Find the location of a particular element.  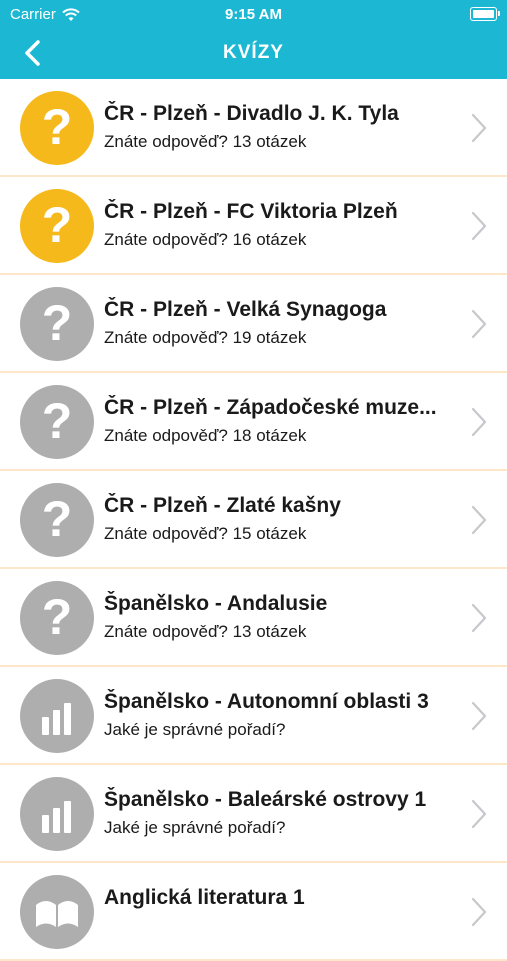

status-bar: Carrier 9:15 AM is located at coordinates (253, 14).